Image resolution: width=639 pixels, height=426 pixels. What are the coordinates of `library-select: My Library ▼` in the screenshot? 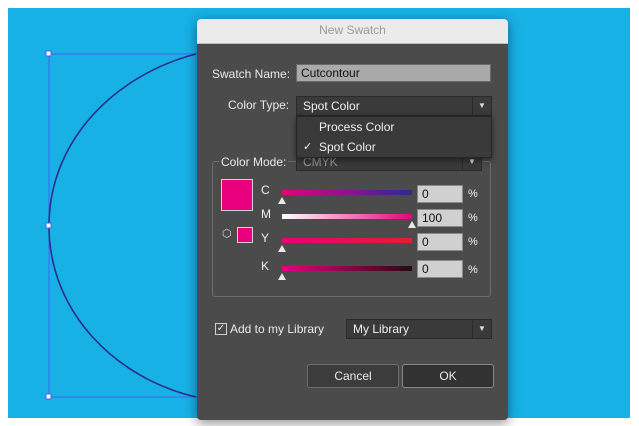 It's located at (419, 329).